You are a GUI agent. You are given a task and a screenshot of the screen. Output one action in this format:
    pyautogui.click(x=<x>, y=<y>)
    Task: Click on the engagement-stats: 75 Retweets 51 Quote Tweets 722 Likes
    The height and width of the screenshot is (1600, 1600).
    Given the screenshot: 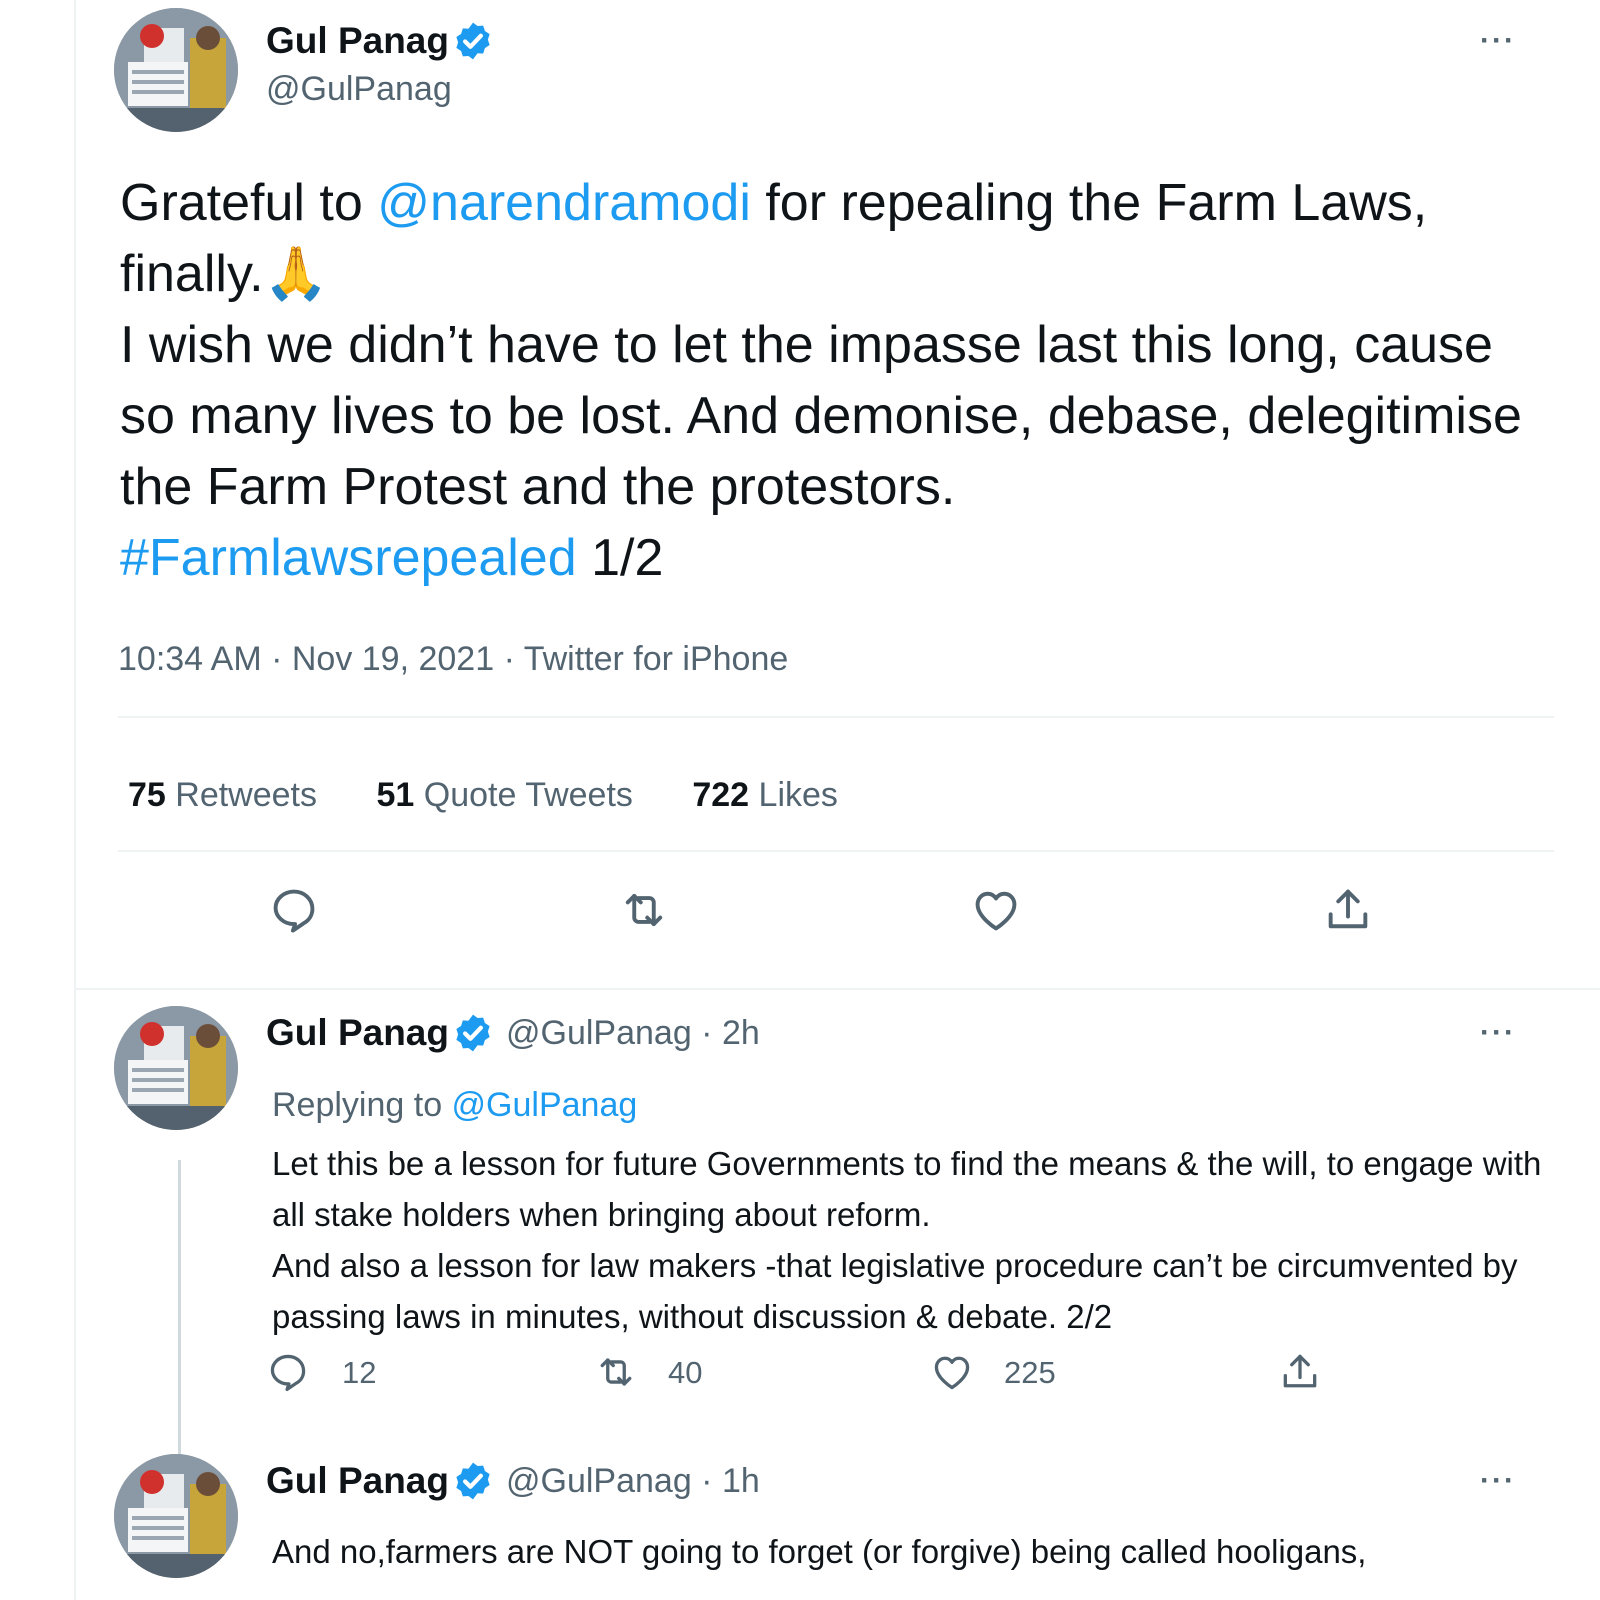 What is the action you would take?
    pyautogui.click(x=508, y=795)
    